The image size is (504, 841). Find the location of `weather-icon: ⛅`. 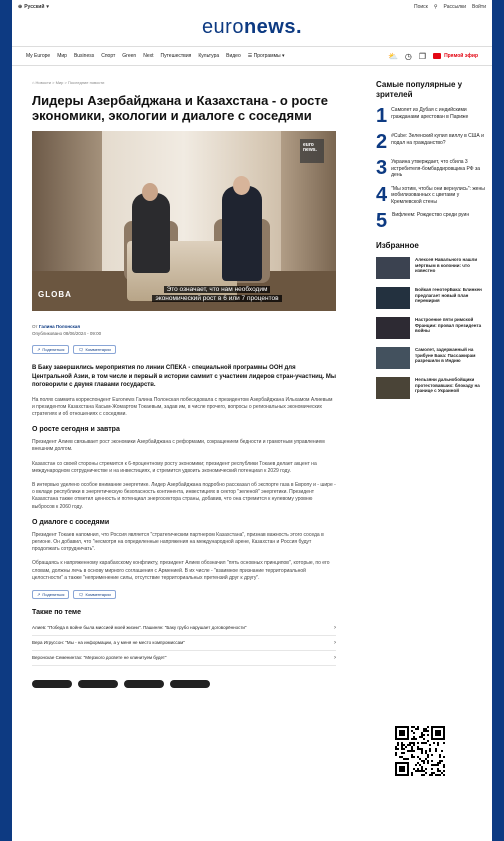

weather-icon: ⛅ is located at coordinates (393, 56).